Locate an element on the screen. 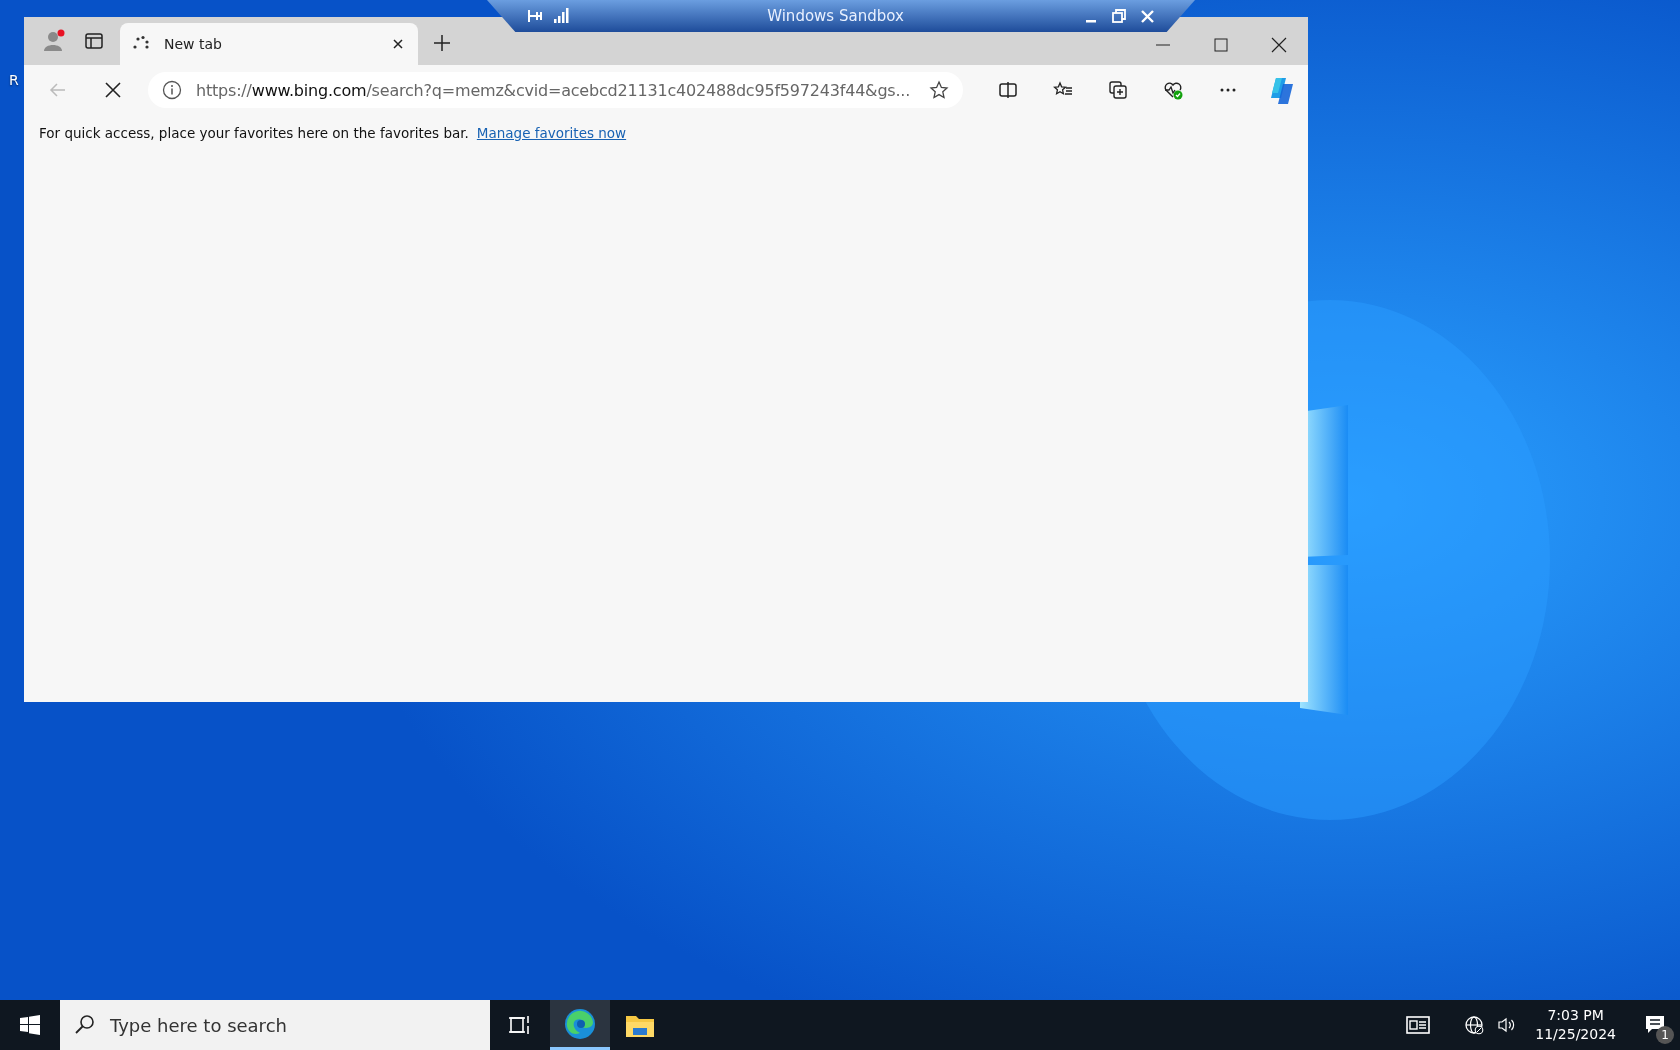  clock-time: 7:03 PM is located at coordinates (1575, 1015).